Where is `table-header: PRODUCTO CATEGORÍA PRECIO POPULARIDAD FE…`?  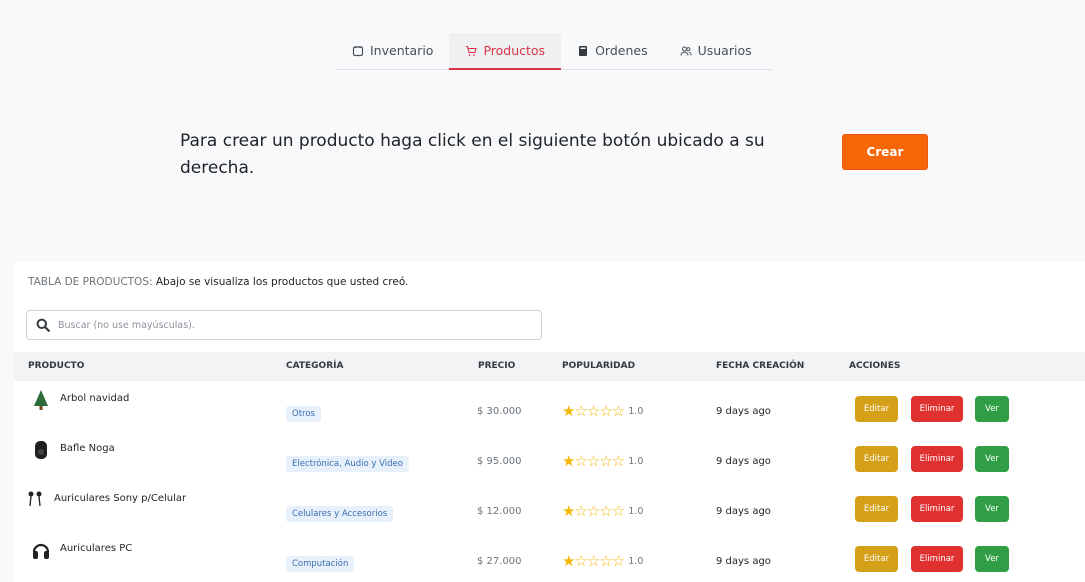
table-header: PRODUCTO CATEGORÍA PRECIO POPULARIDAD FE… is located at coordinates (549, 366).